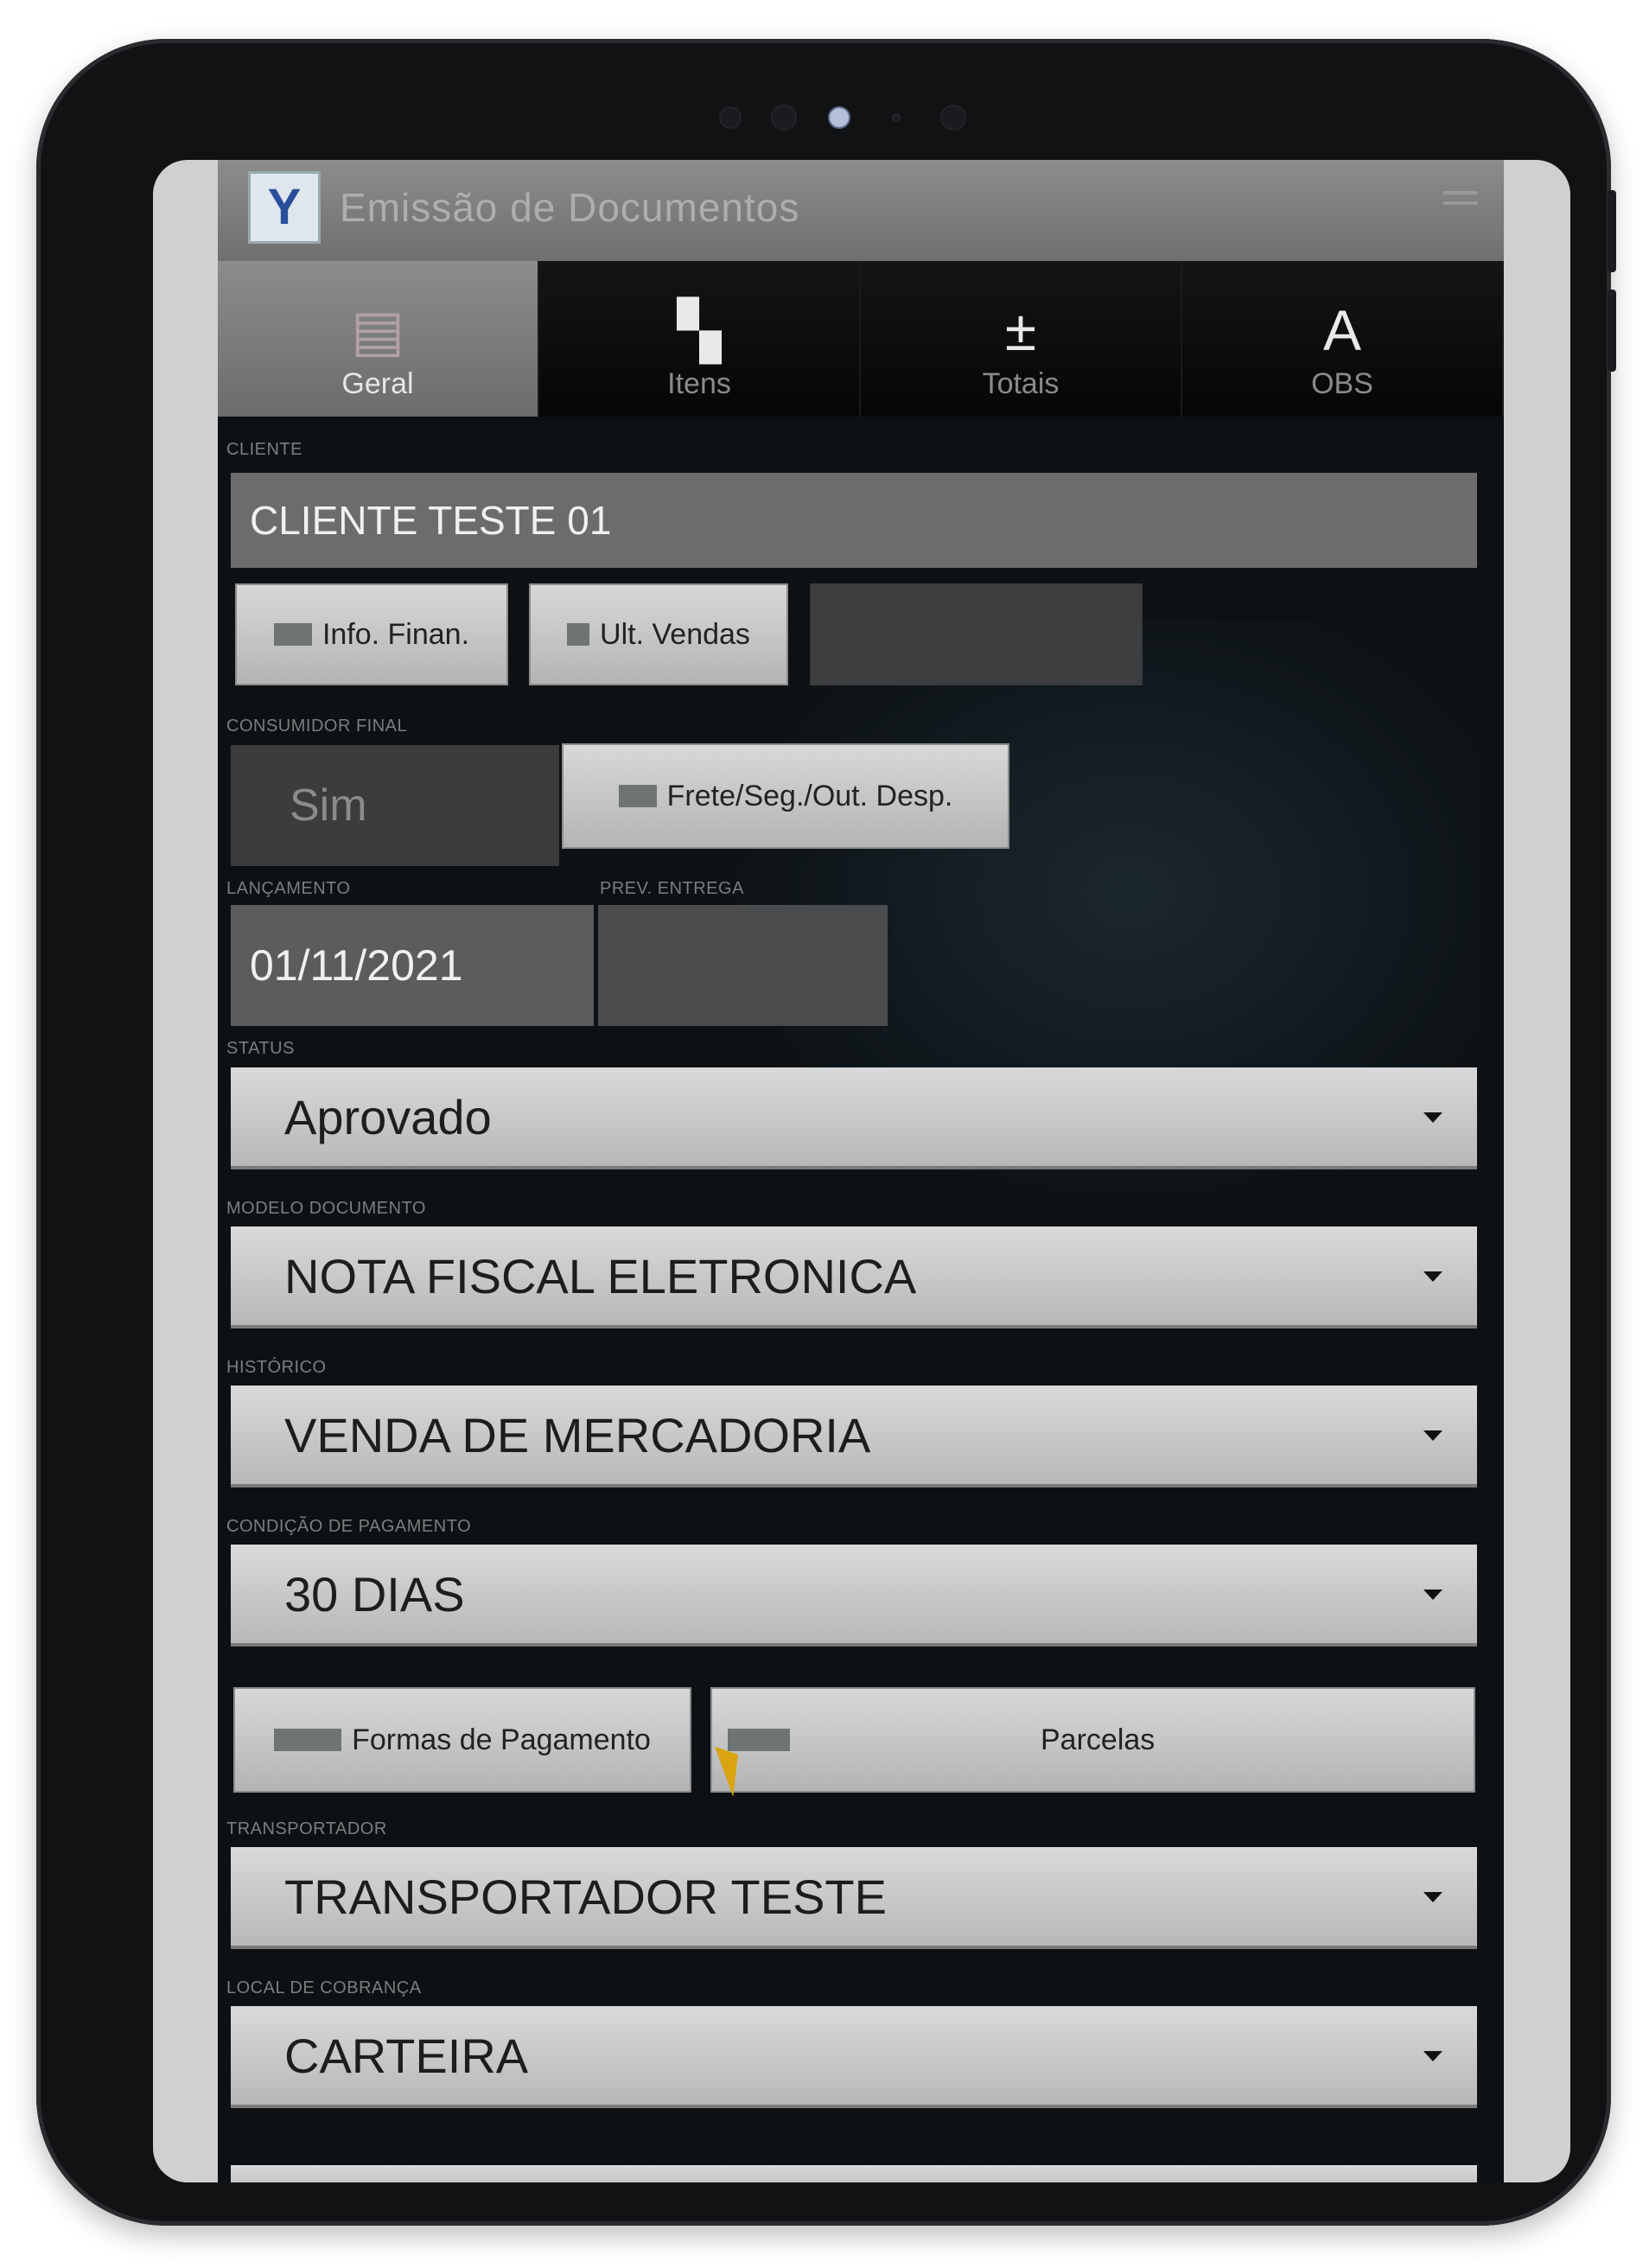 The width and height of the screenshot is (1649, 2268). Describe the element at coordinates (293, 634) in the screenshot. I see `money-icon` at that location.